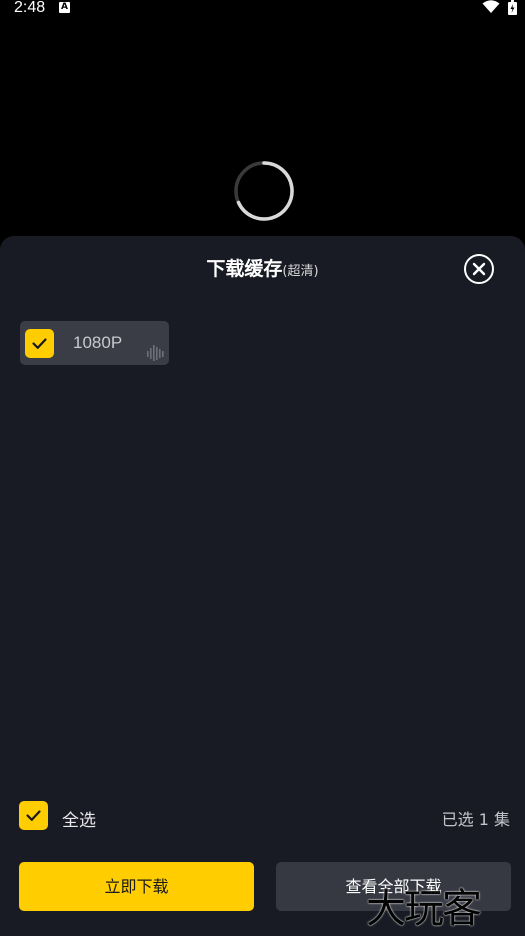  Describe the element at coordinates (79, 818) in the screenshot. I see `select-all-label: 全选` at that location.